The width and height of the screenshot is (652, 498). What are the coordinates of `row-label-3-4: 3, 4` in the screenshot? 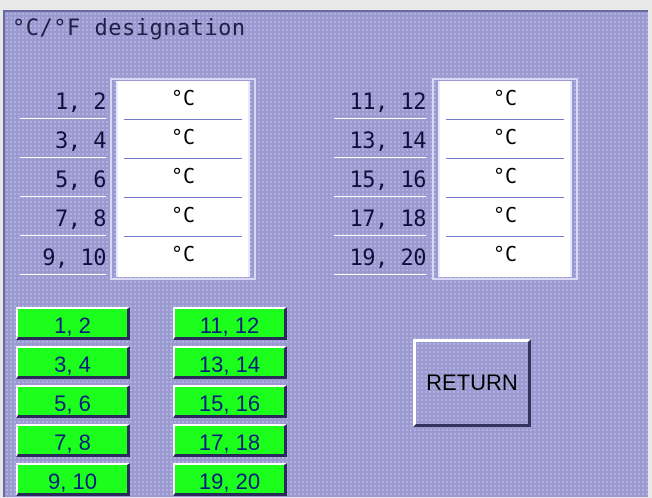 It's located at (63, 142).